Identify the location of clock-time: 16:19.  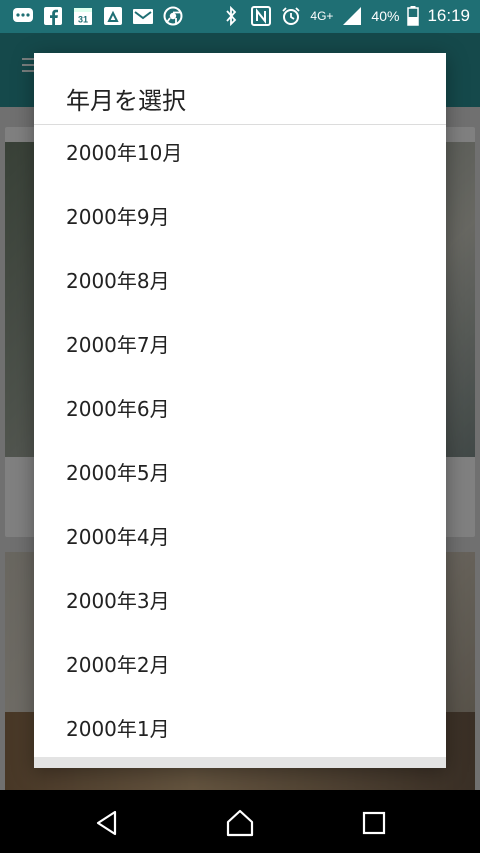
(448, 15).